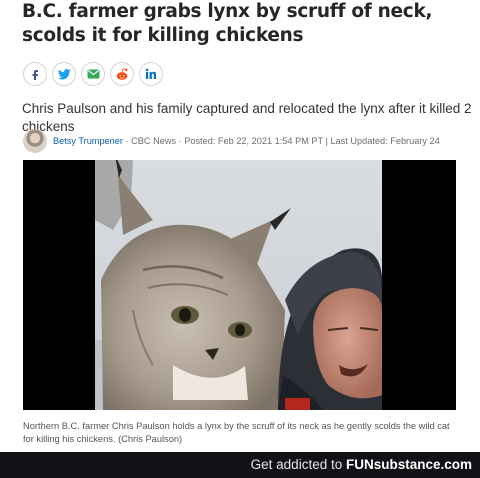 The width and height of the screenshot is (480, 478). I want to click on email-icon, so click(93, 74).